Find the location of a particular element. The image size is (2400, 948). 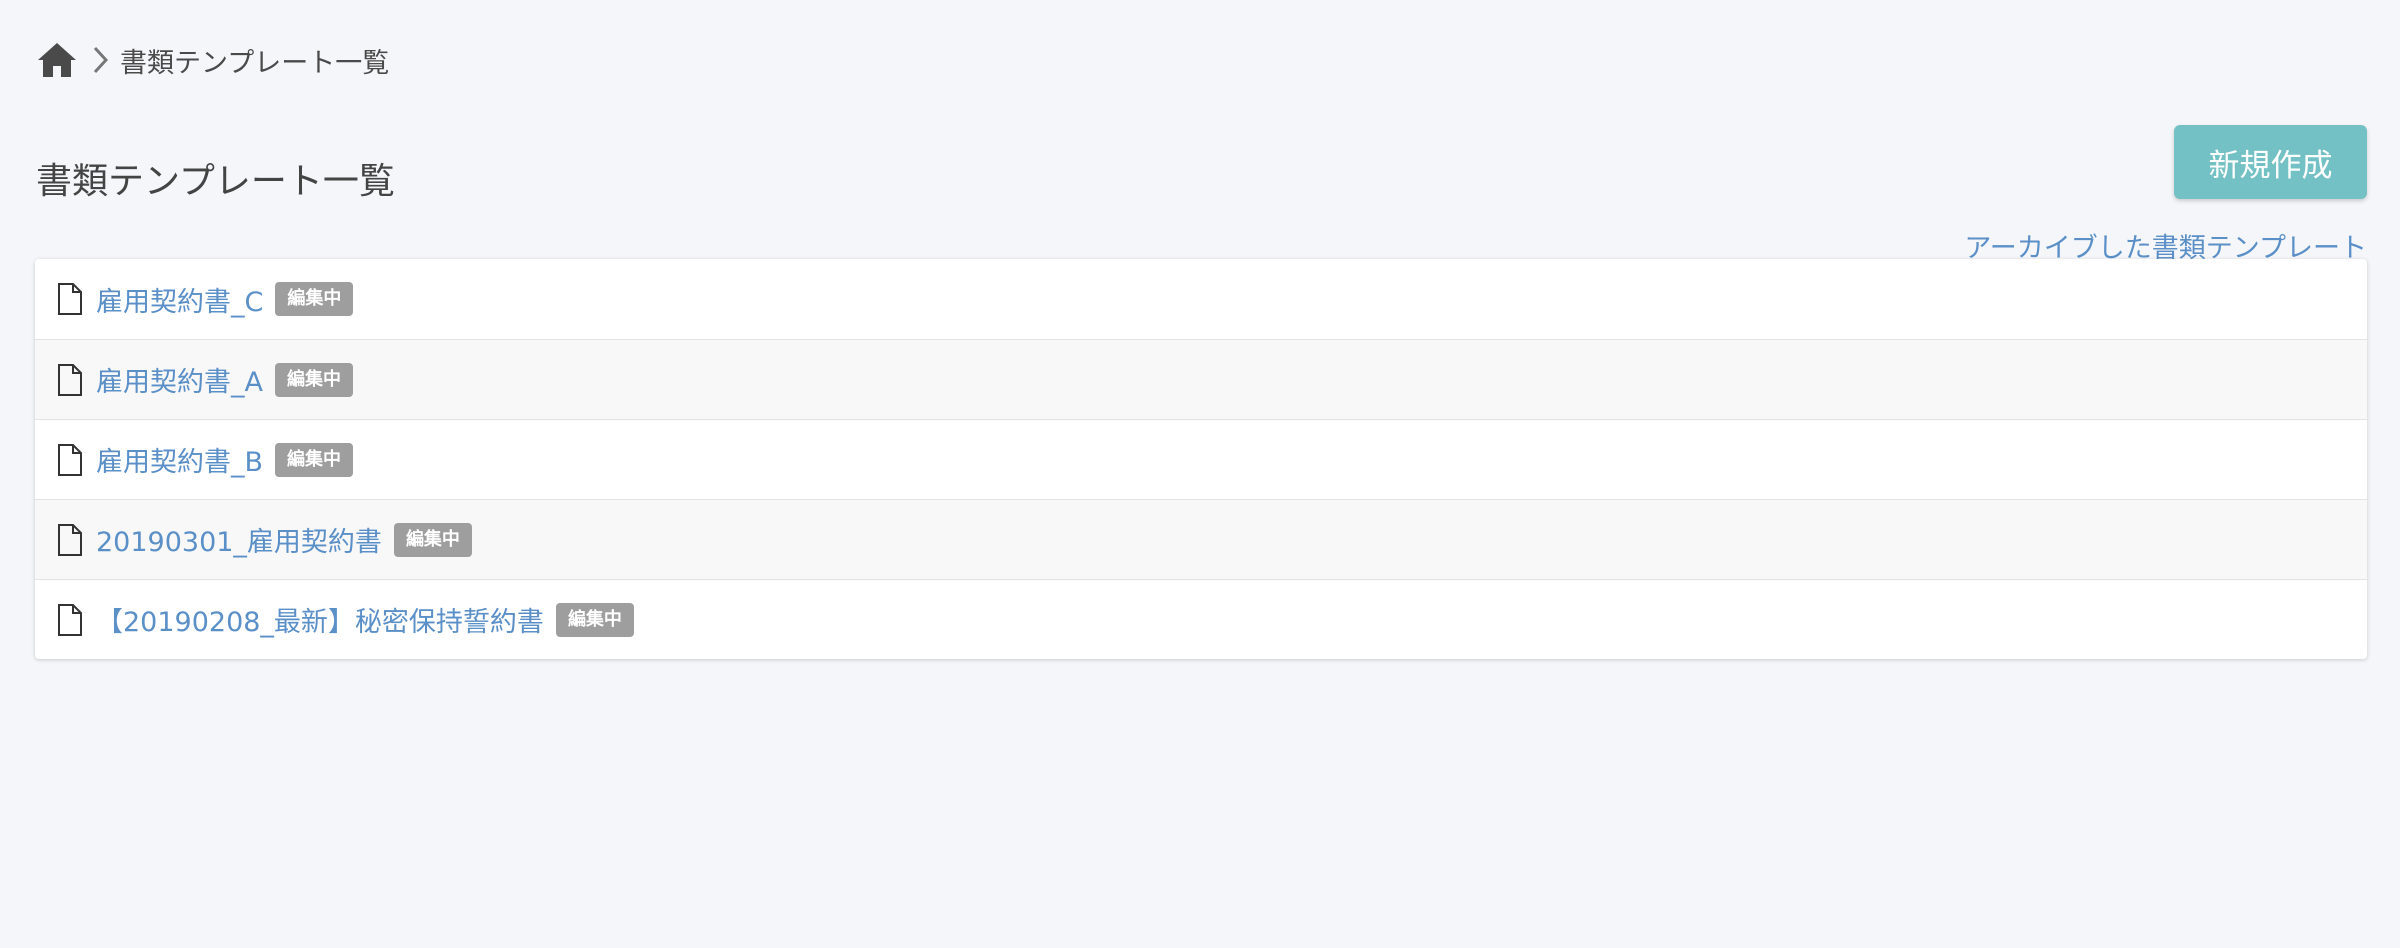

list-item: 【20190208_最新】秘密保持誓約書 編集中 is located at coordinates (1201, 619).